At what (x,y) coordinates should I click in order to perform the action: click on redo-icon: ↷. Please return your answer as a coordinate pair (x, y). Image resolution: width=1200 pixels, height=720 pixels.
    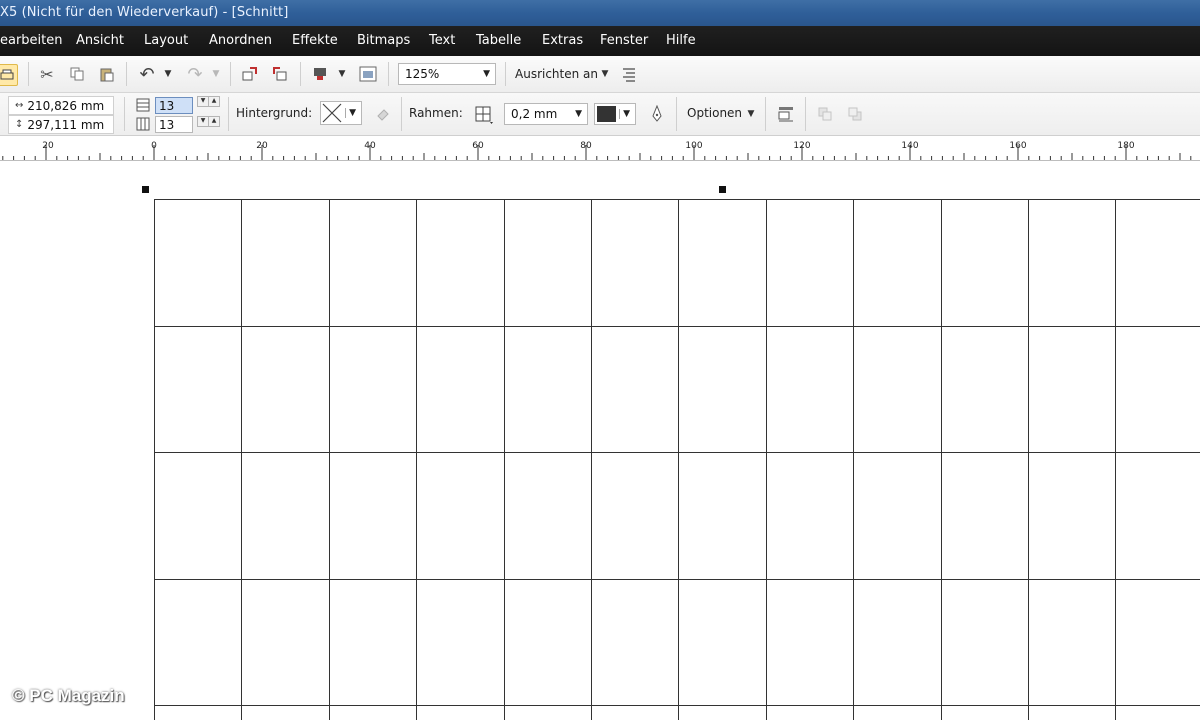
    Looking at the image, I should click on (195, 74).